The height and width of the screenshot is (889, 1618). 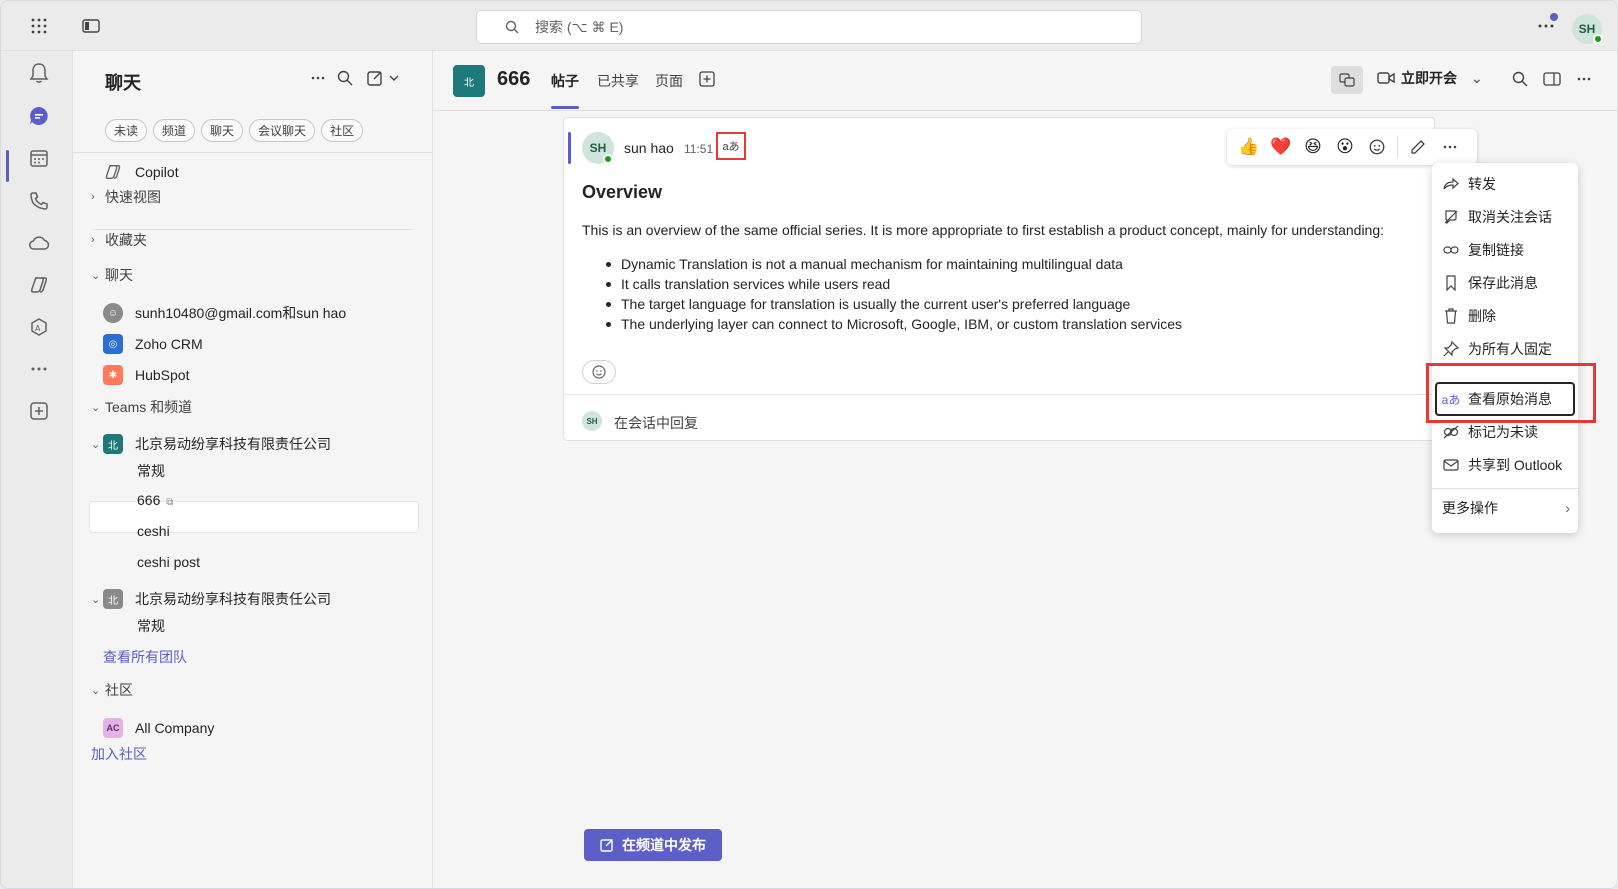 I want to click on section-quick-views: › 快速视图, so click(x=126, y=197).